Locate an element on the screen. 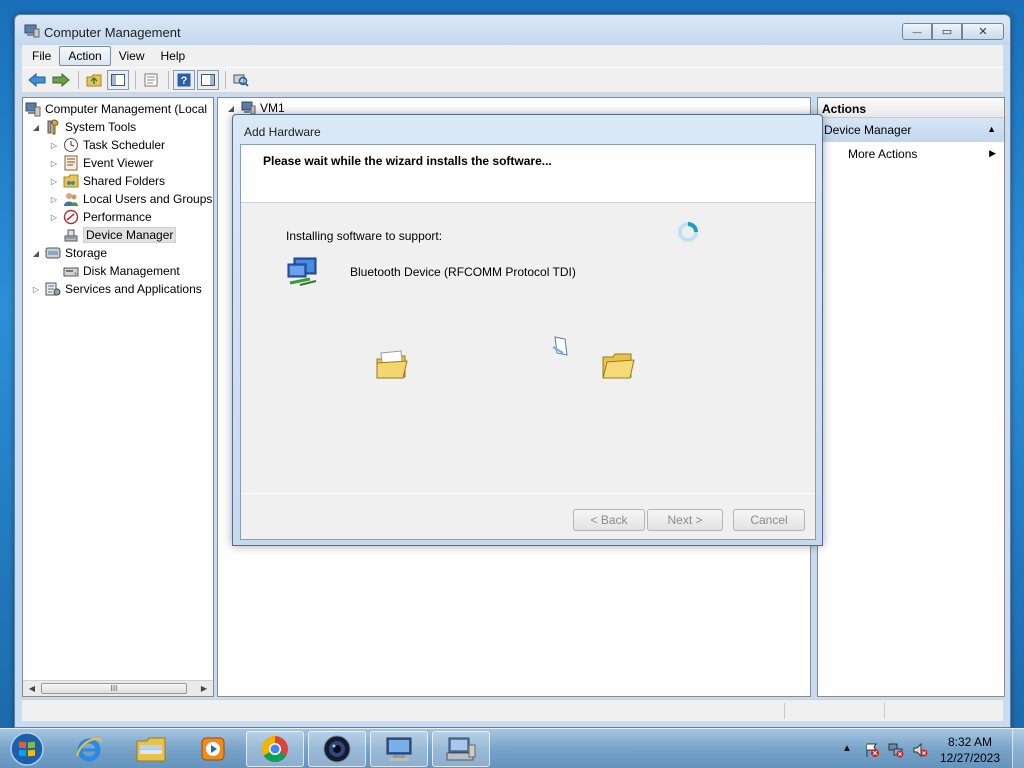  actions-section-device-manager: Device Manager ▲ is located at coordinates (911, 130).